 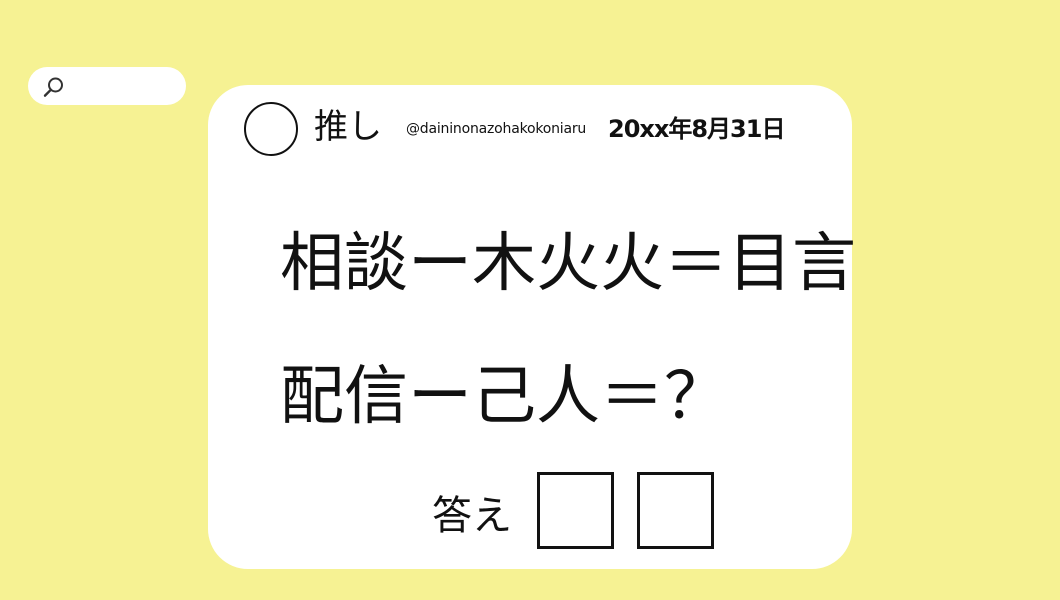 What do you see at coordinates (504, 397) in the screenshot?
I see `puzzle-line-2: 配信ー己人＝？` at bounding box center [504, 397].